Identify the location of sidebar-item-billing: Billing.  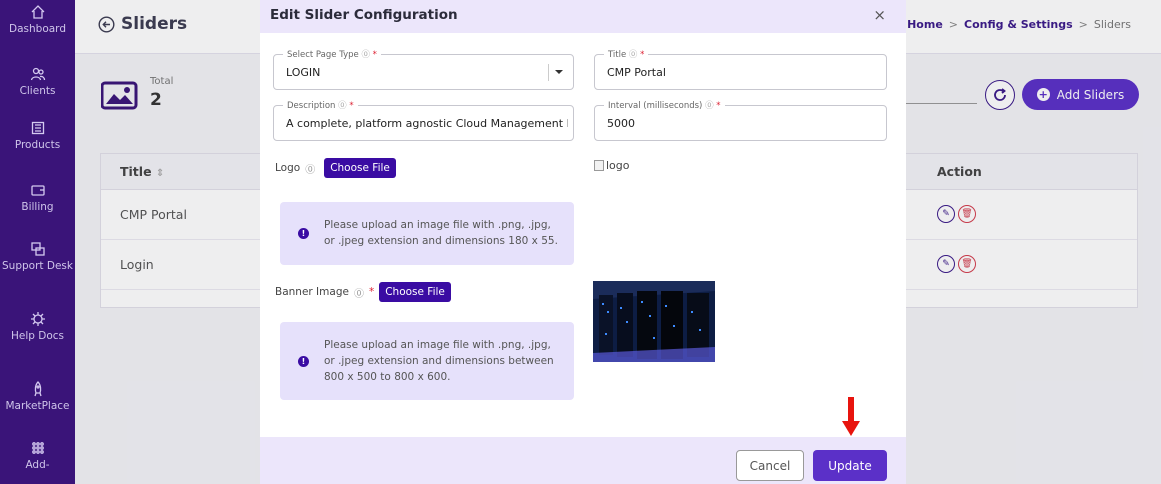
(37, 198).